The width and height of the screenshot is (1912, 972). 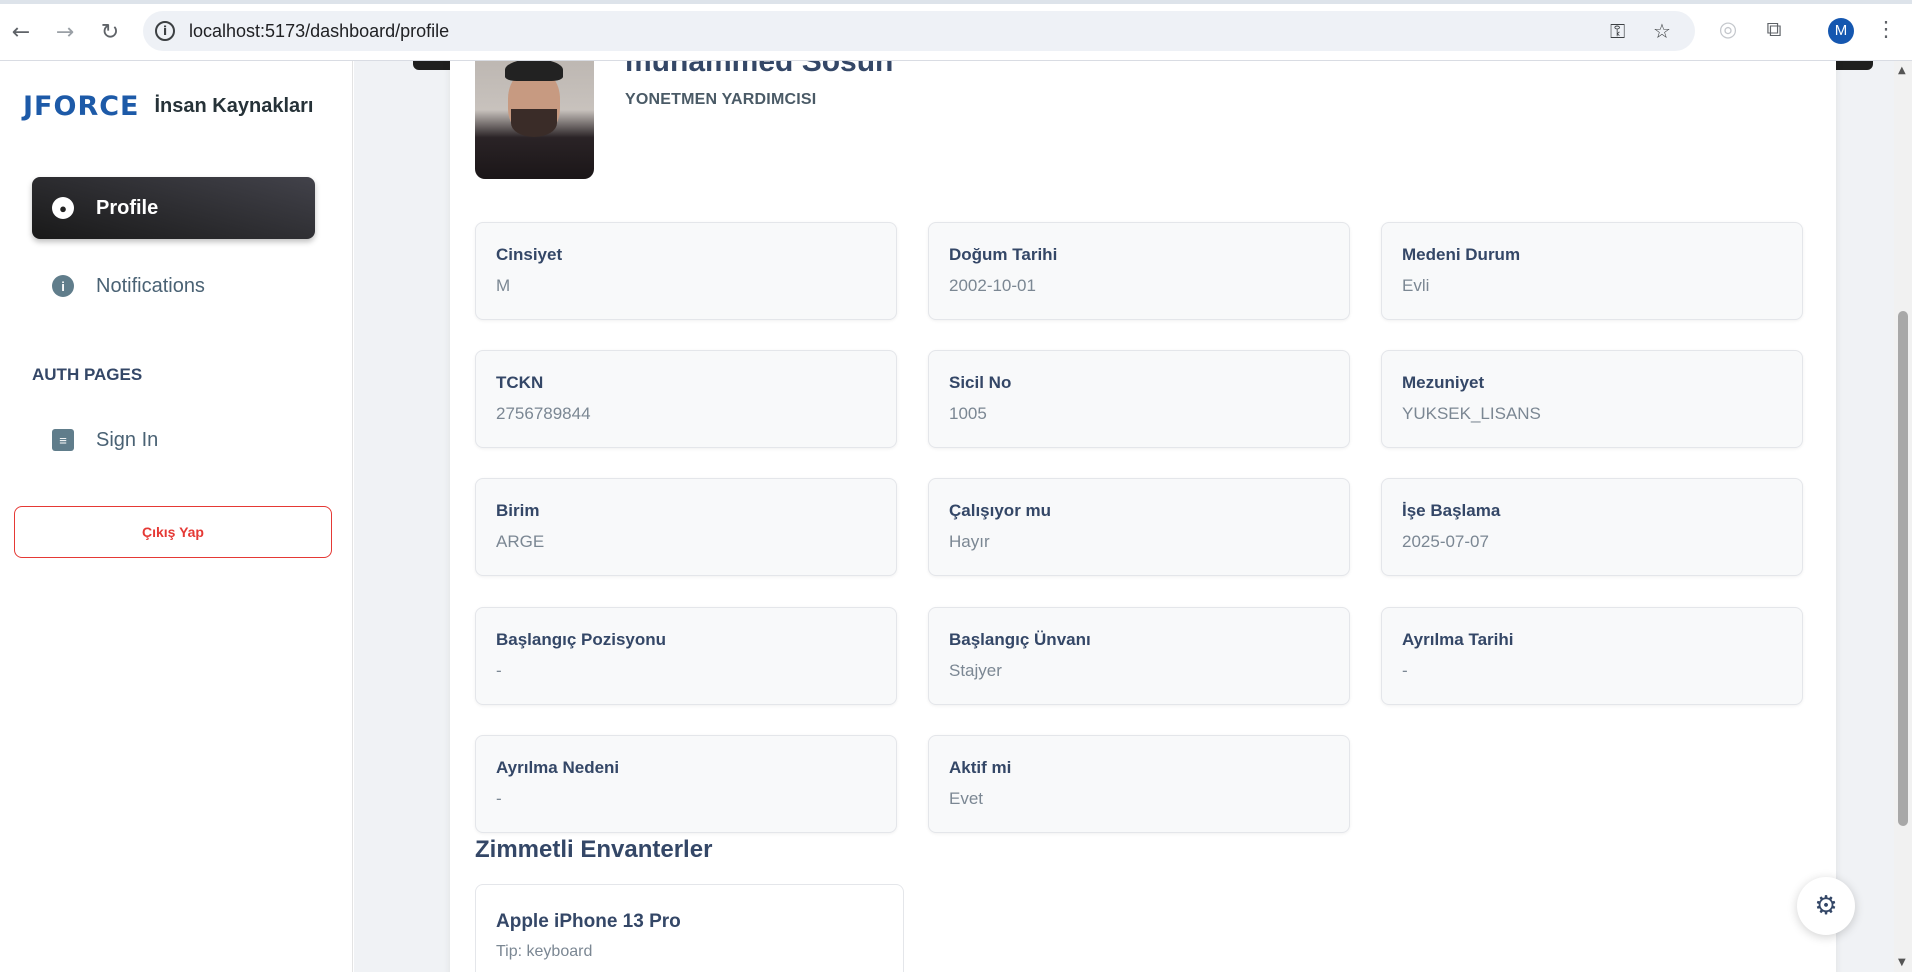 I want to click on field-label: Aktif mi, so click(x=980, y=767).